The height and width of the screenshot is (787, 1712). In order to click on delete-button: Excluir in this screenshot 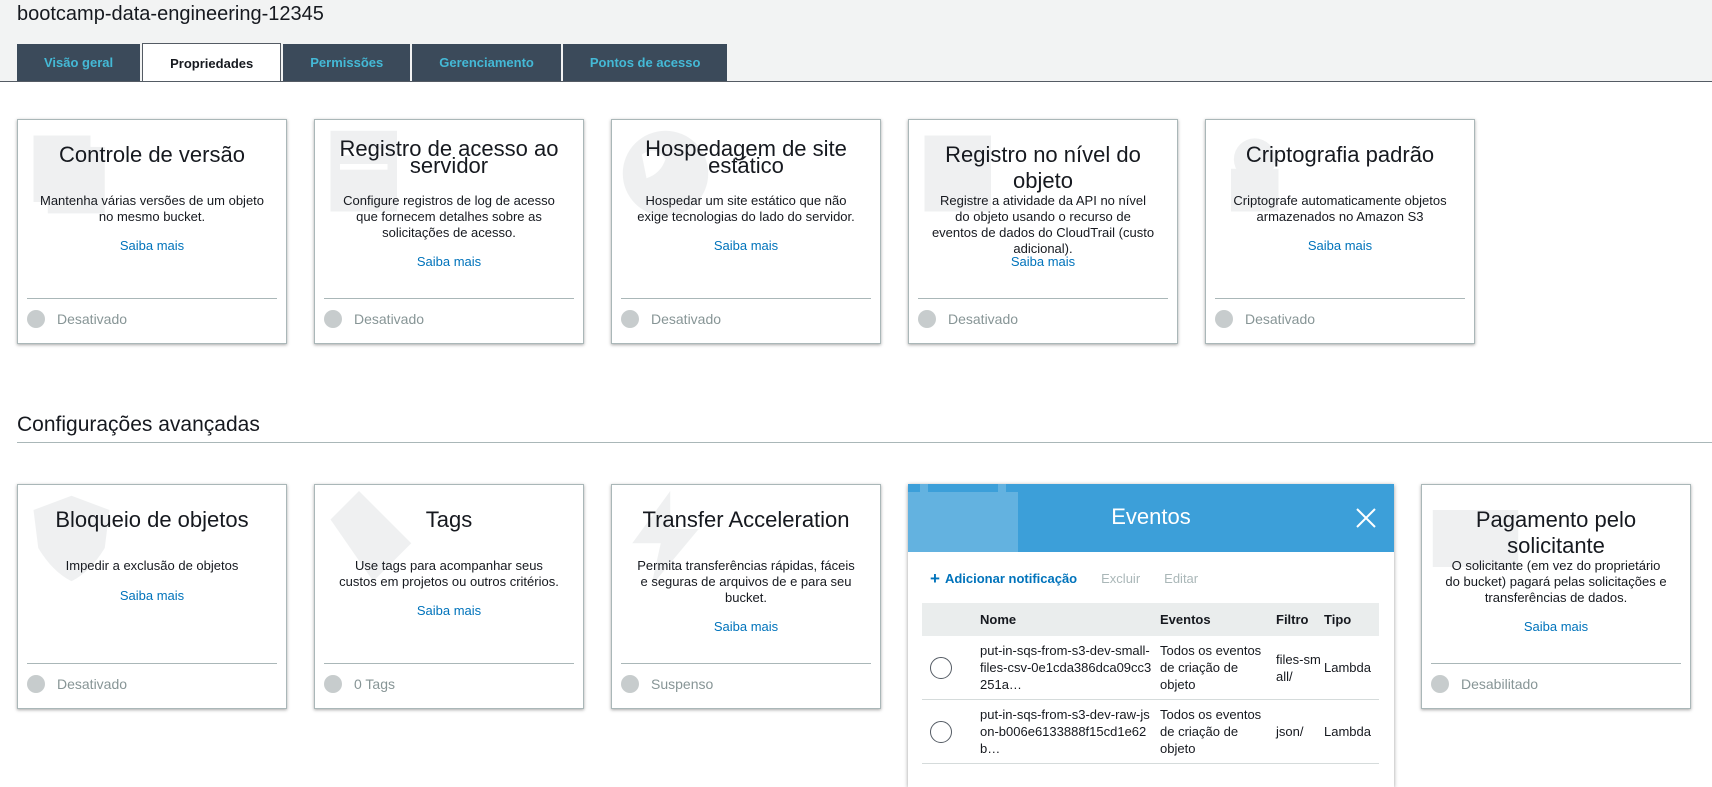, I will do `click(1120, 578)`.